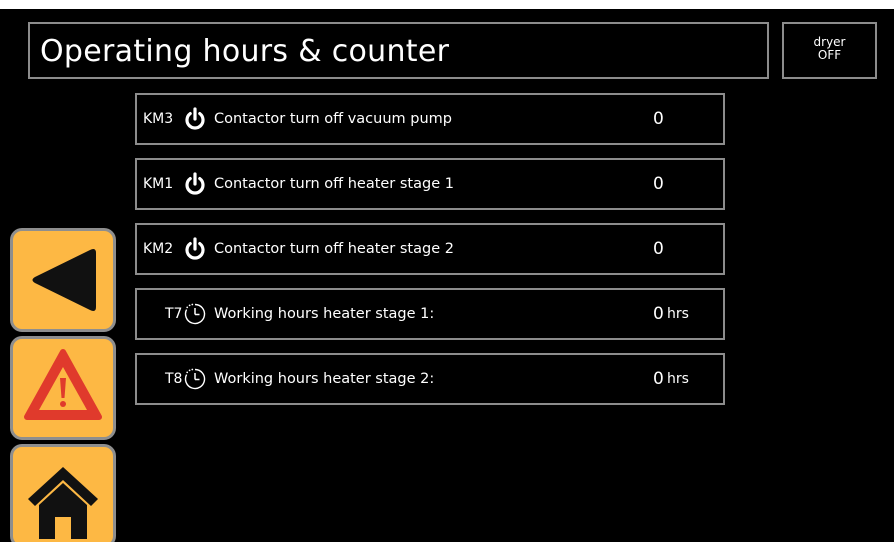  Describe the element at coordinates (245, 51) in the screenshot. I see `page-title: Operating hours & counter` at that location.